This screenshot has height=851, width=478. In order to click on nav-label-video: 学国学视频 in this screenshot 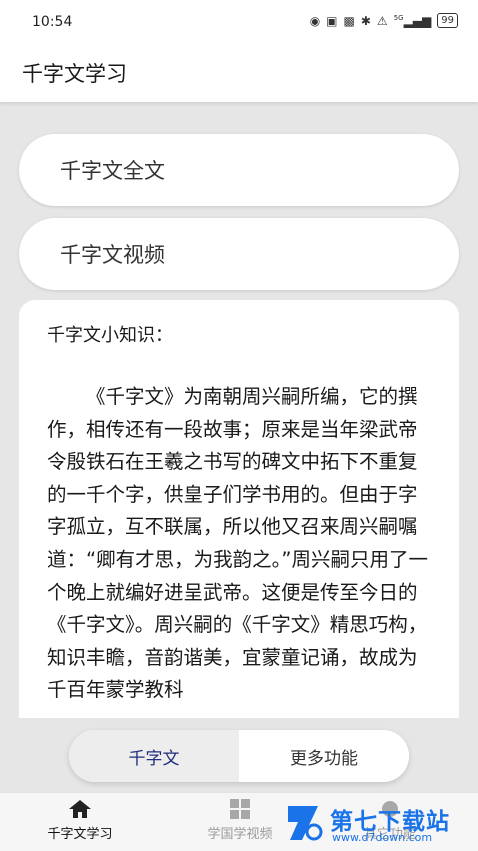, I will do `click(240, 834)`.